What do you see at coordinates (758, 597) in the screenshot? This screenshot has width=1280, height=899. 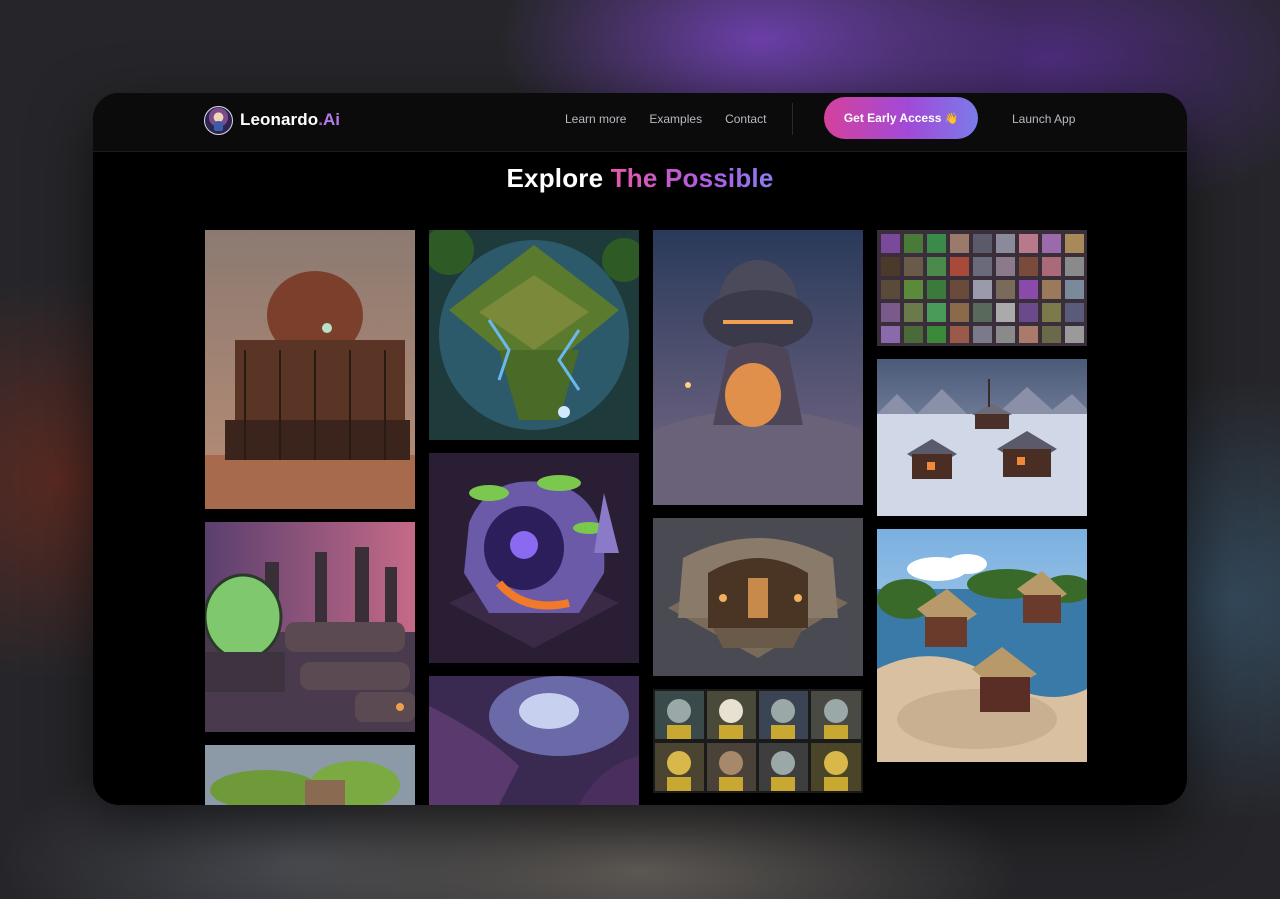 I see `stone-ruins-diorama-image` at bounding box center [758, 597].